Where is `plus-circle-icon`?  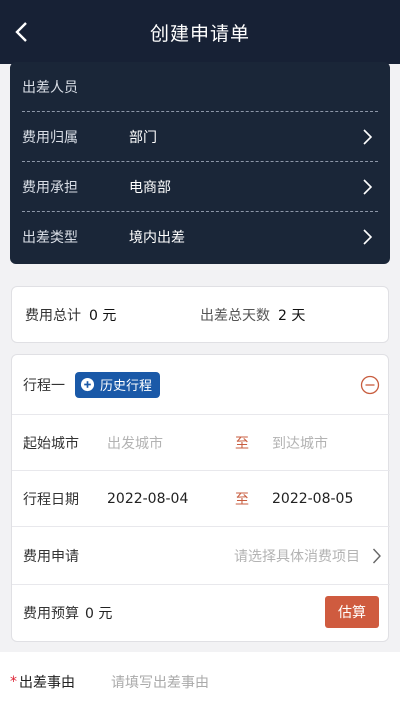
plus-circle-icon is located at coordinates (87, 384).